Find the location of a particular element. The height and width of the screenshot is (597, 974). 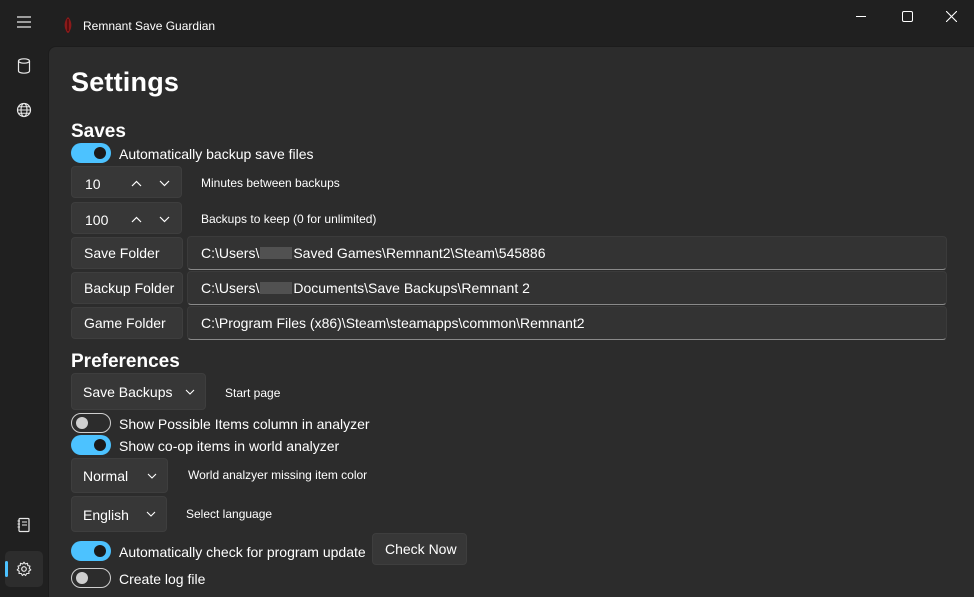

auto-update-toggle is located at coordinates (91, 551).